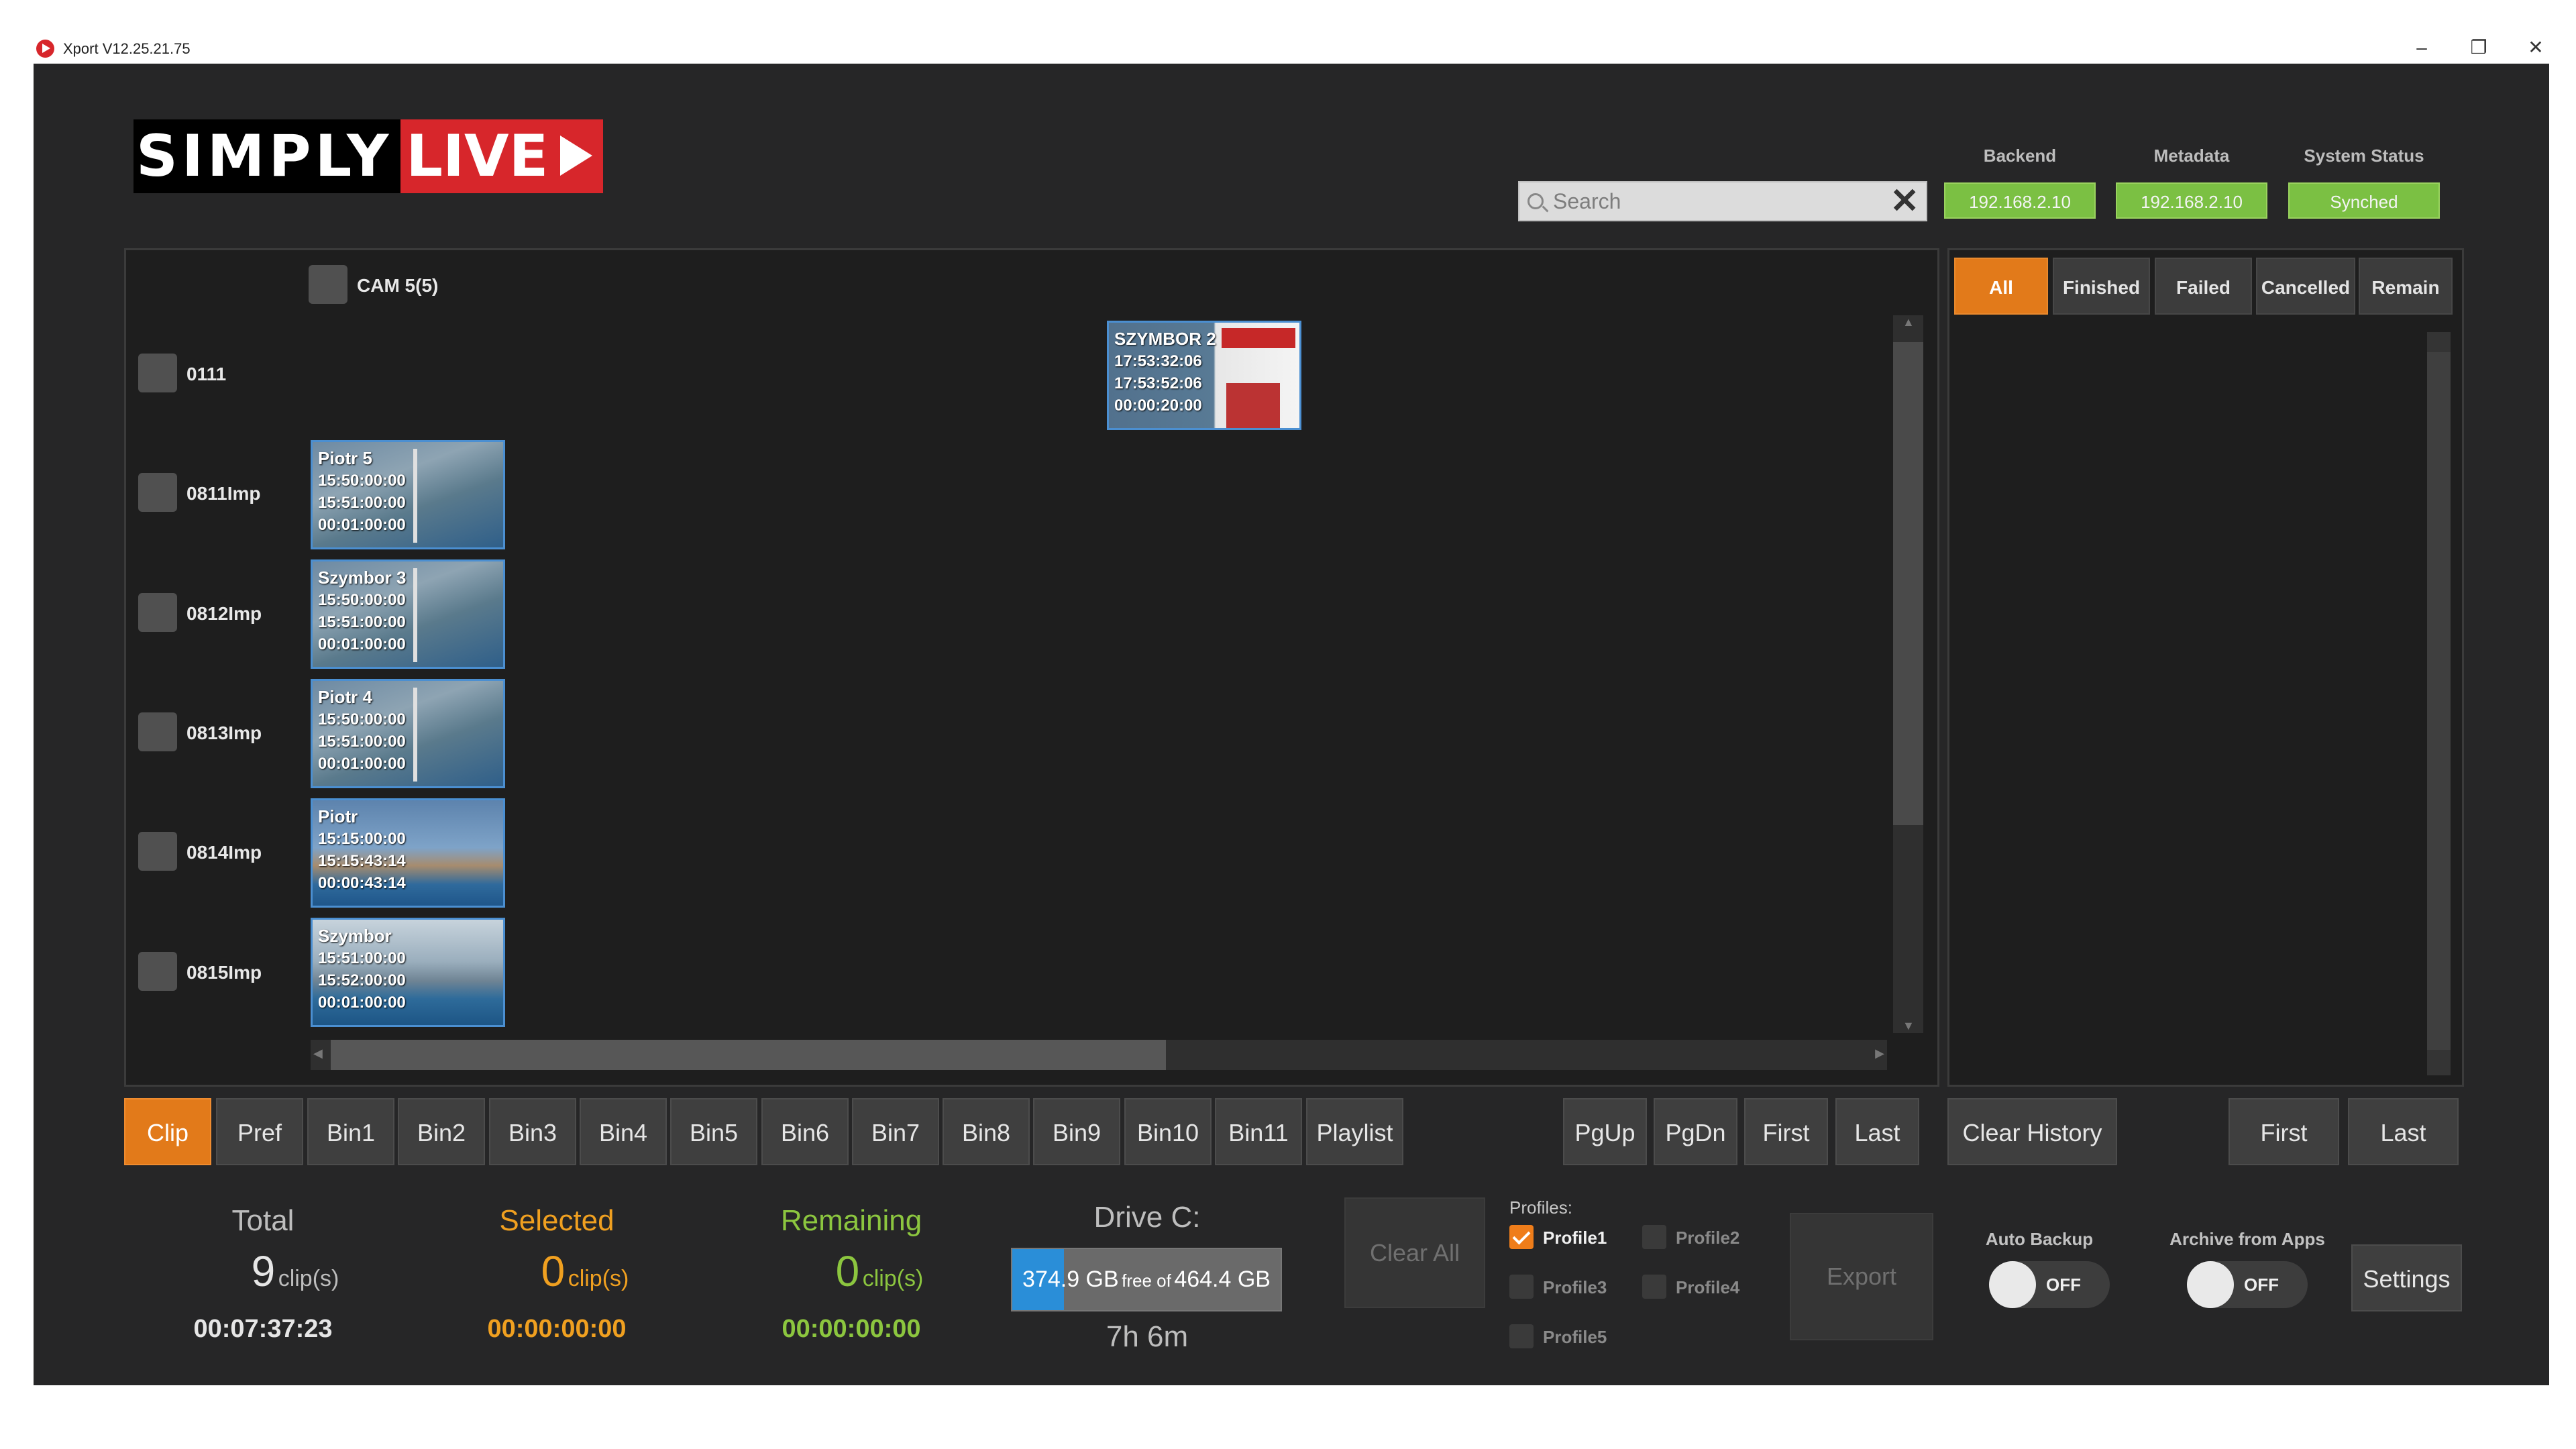  I want to click on bin-tab-bin8: Bin8, so click(986, 1131).